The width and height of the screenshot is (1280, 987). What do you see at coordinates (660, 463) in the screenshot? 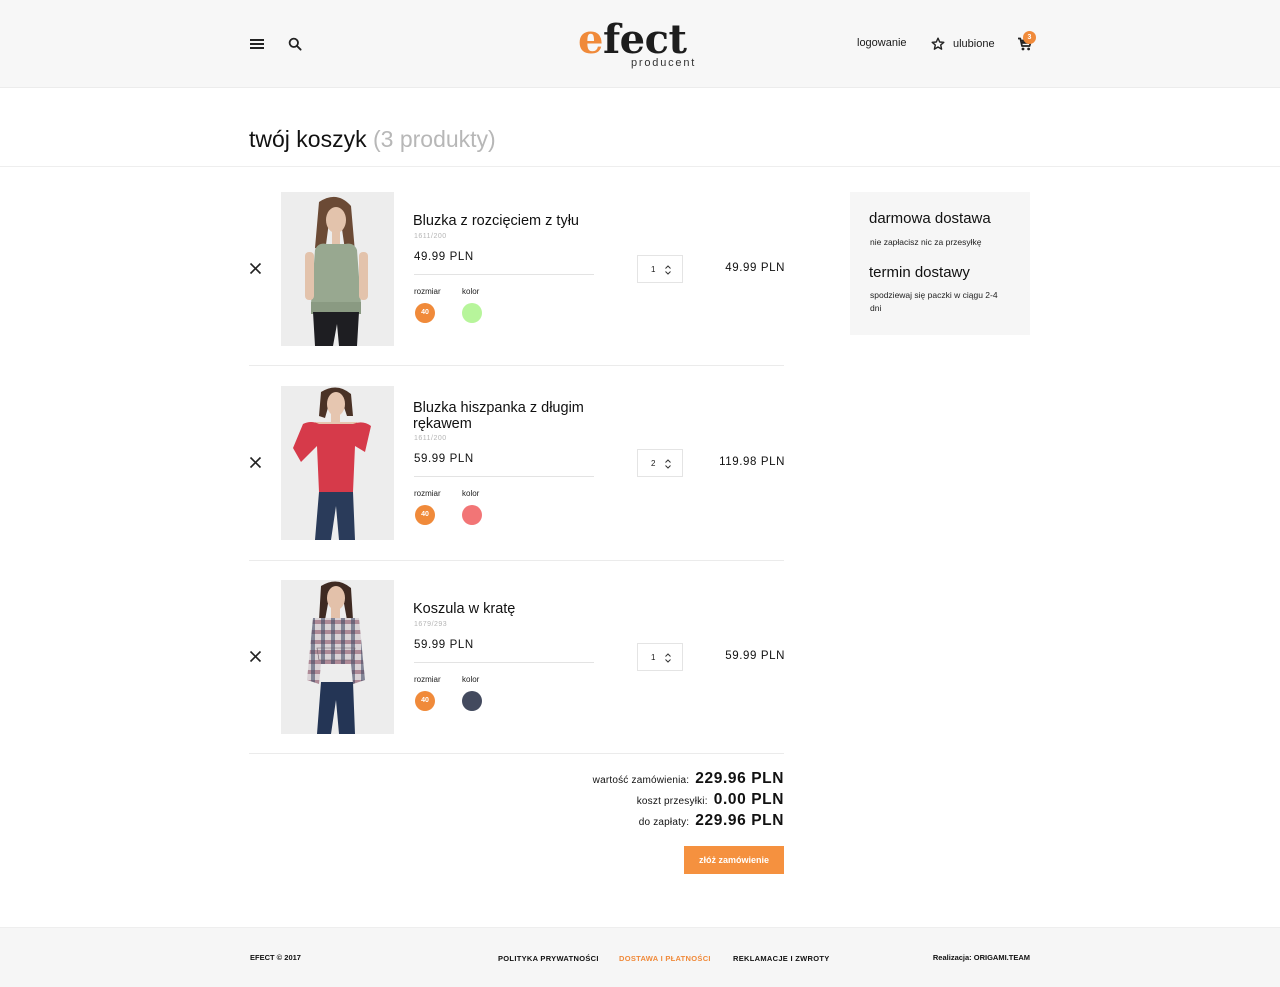
I see `quantity-stepper: 2` at bounding box center [660, 463].